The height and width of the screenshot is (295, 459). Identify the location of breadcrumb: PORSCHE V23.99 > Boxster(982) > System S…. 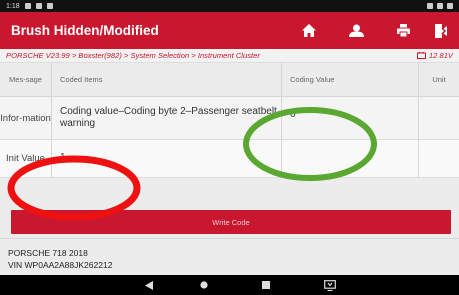
(229, 56).